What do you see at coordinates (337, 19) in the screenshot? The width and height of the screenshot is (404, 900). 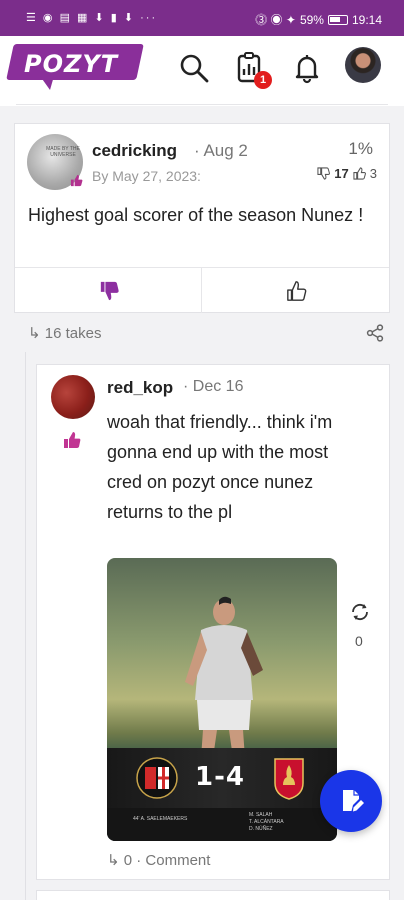 I see `battery-icon` at bounding box center [337, 19].